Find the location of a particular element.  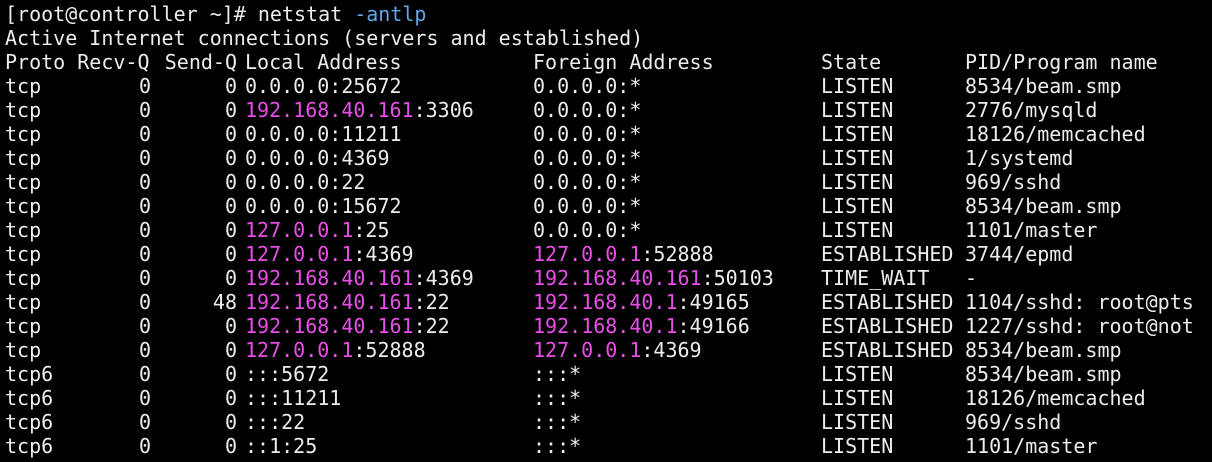

foreign-port: :49166 is located at coordinates (713, 326).